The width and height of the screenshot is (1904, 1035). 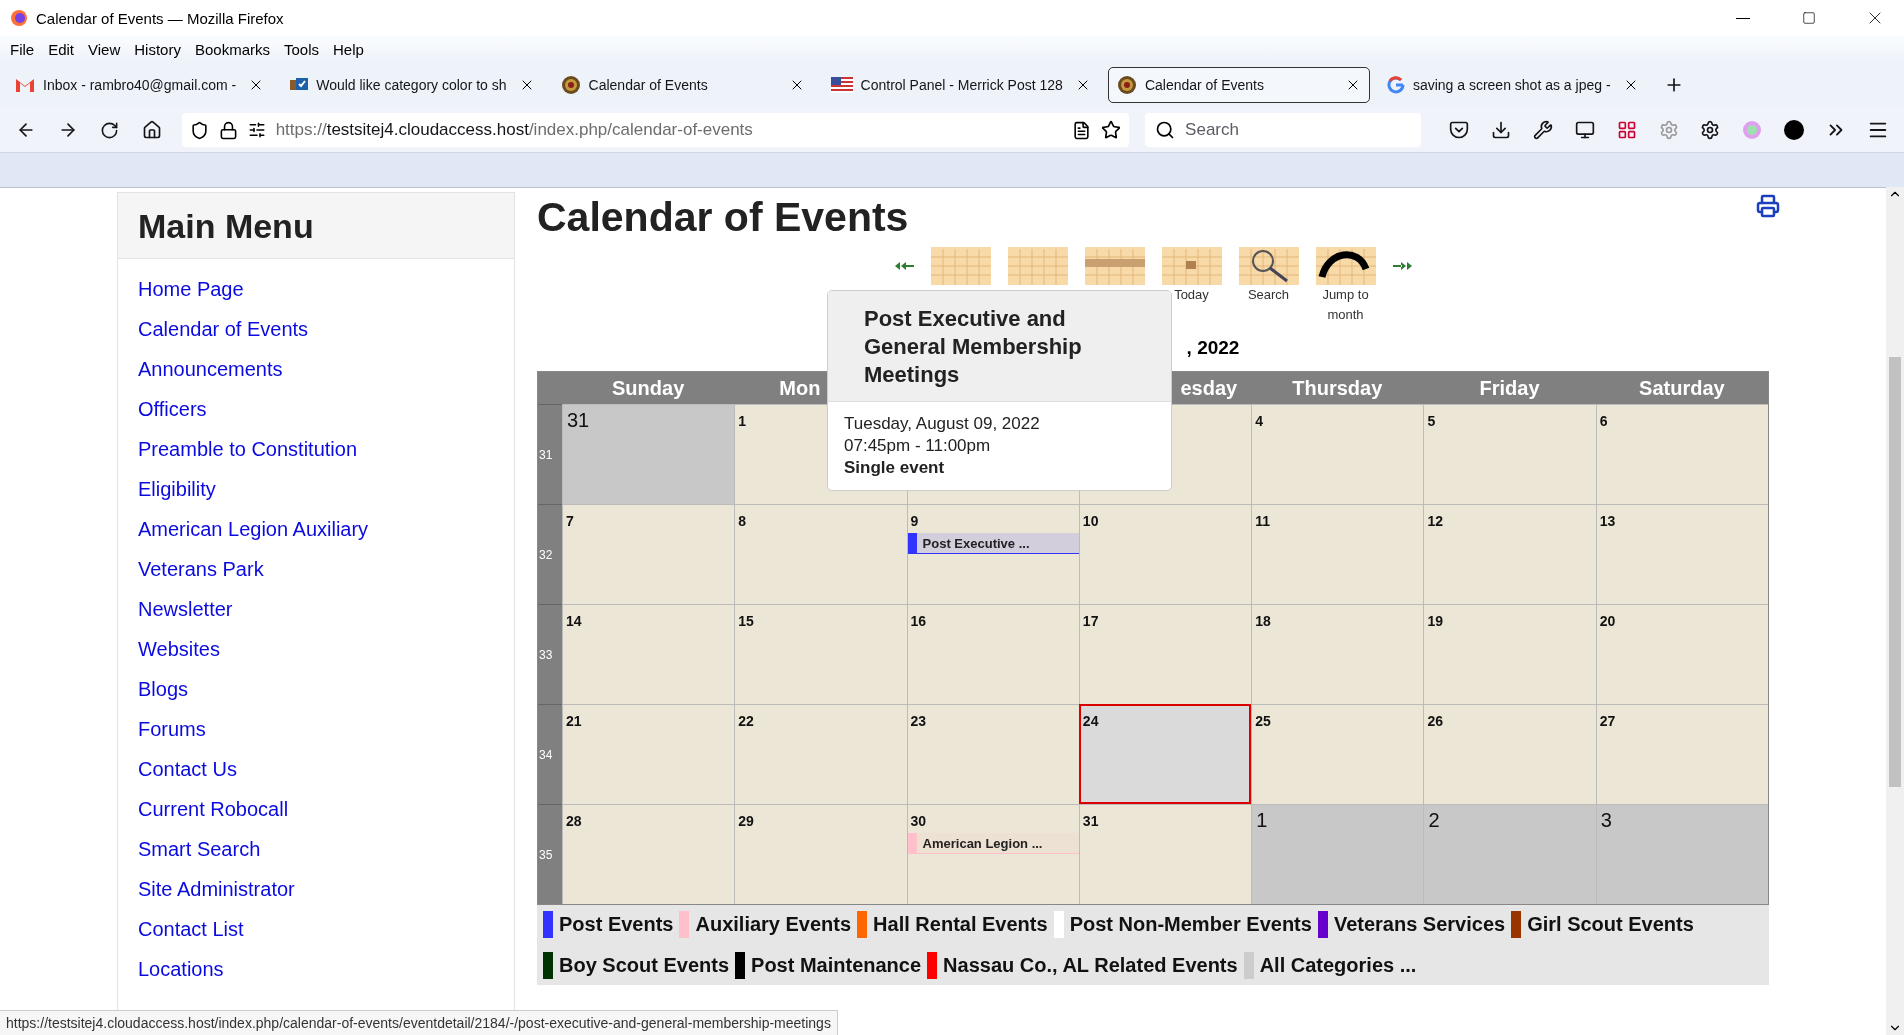 What do you see at coordinates (550, 554) in the screenshot?
I see `week-number: 32` at bounding box center [550, 554].